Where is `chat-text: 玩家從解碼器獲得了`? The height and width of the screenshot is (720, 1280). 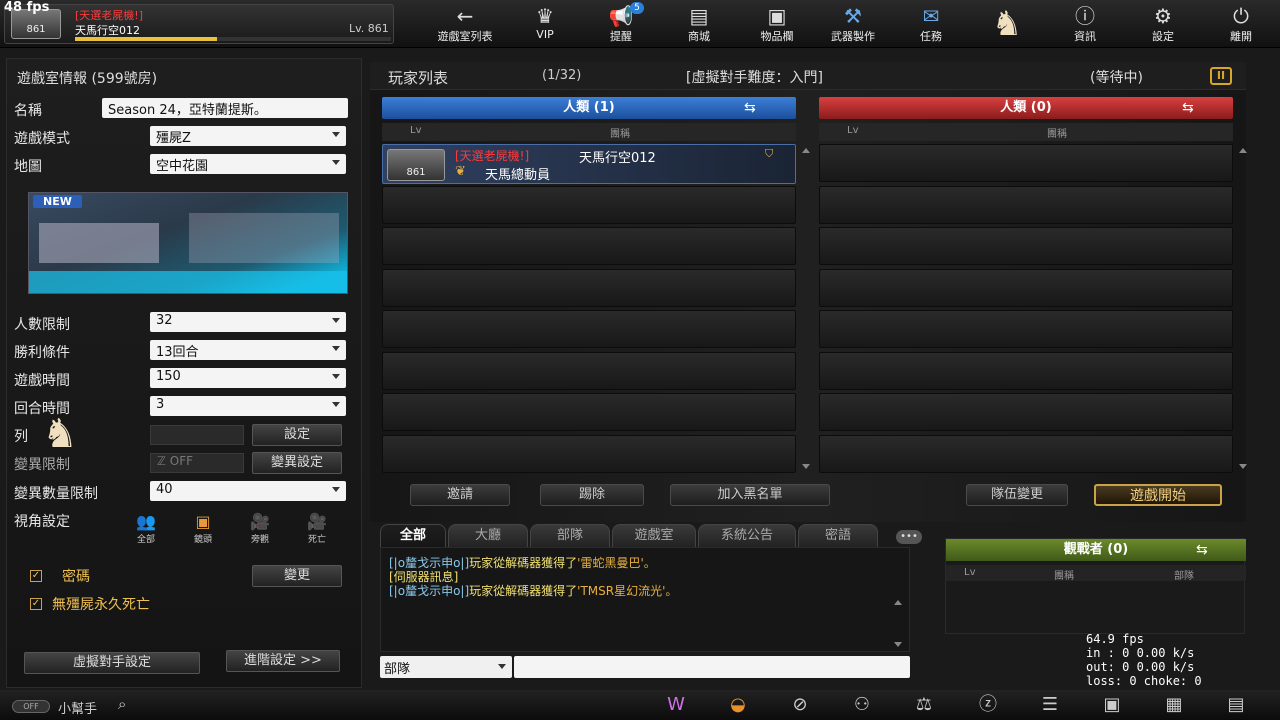 chat-text: 玩家從解碼器獲得了 is located at coordinates (523, 563).